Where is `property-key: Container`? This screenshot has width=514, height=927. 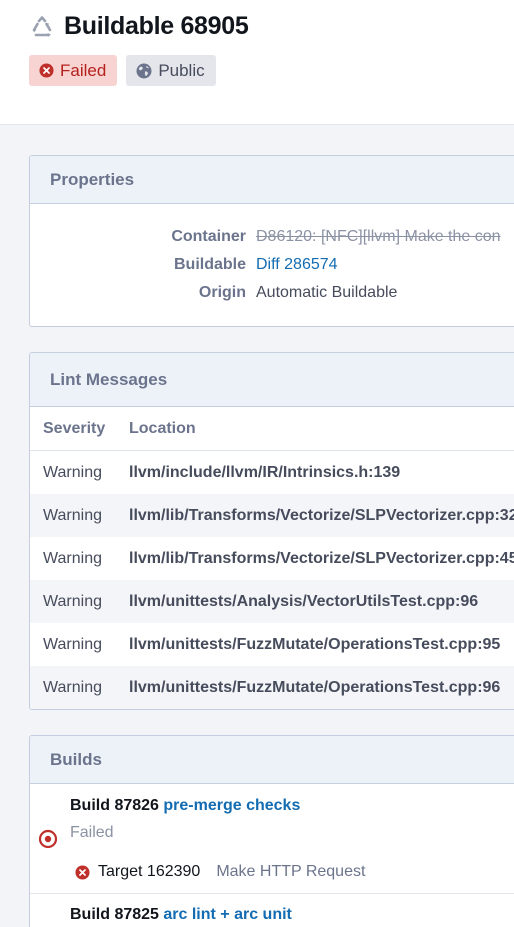
property-key: Container is located at coordinates (208, 236).